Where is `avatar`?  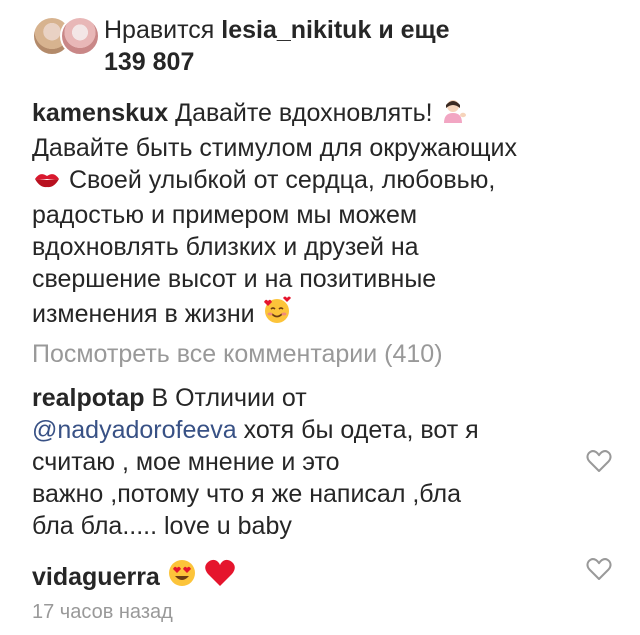 avatar is located at coordinates (80, 36).